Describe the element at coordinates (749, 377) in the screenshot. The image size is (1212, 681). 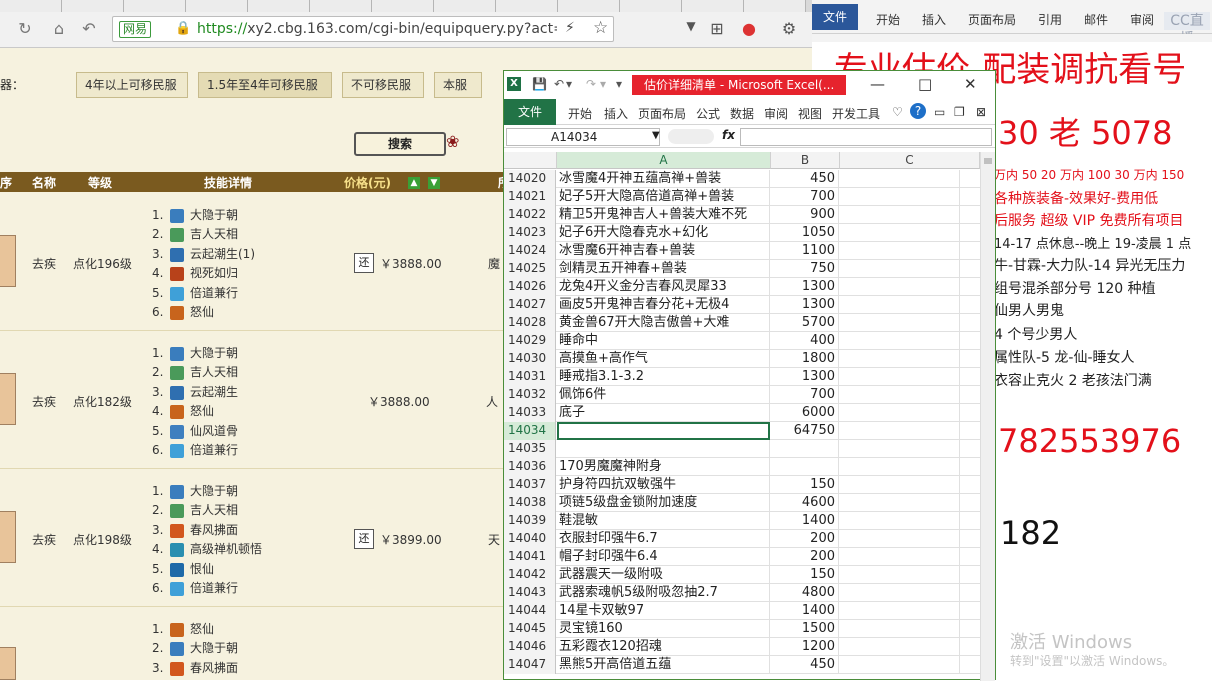
I see `sheet-row: 14031 睡戒指3.1-3.2 1300` at that location.